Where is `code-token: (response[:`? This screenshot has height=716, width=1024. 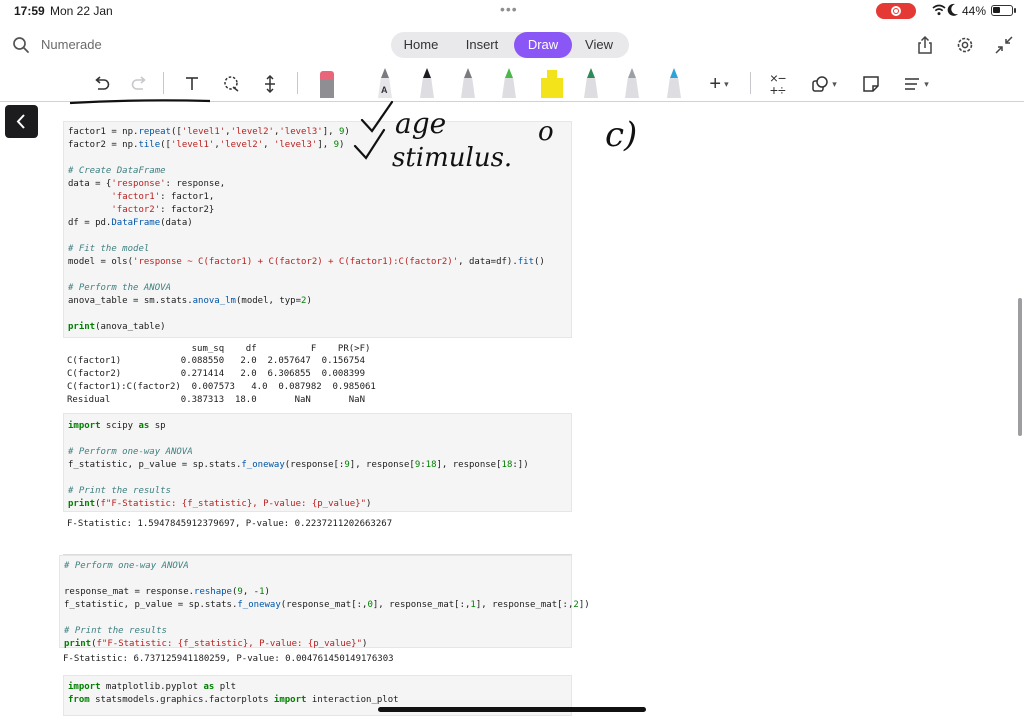
code-token: (response[: is located at coordinates (314, 465).